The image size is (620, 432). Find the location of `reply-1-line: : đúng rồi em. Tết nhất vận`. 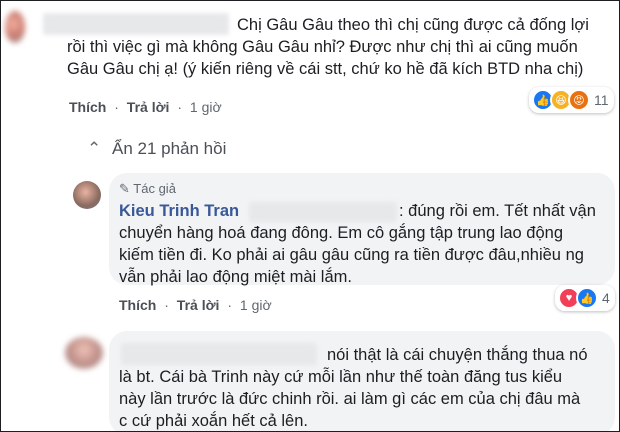

reply-1-line: : đúng rồi em. Tết nhất vận is located at coordinates (497, 211).